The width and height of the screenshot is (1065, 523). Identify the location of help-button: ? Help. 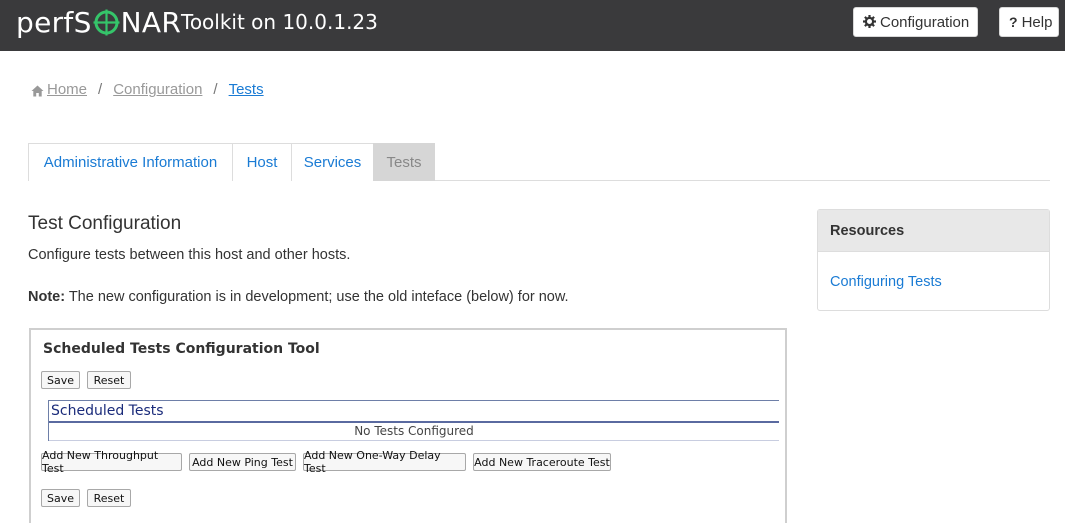
(1029, 22).